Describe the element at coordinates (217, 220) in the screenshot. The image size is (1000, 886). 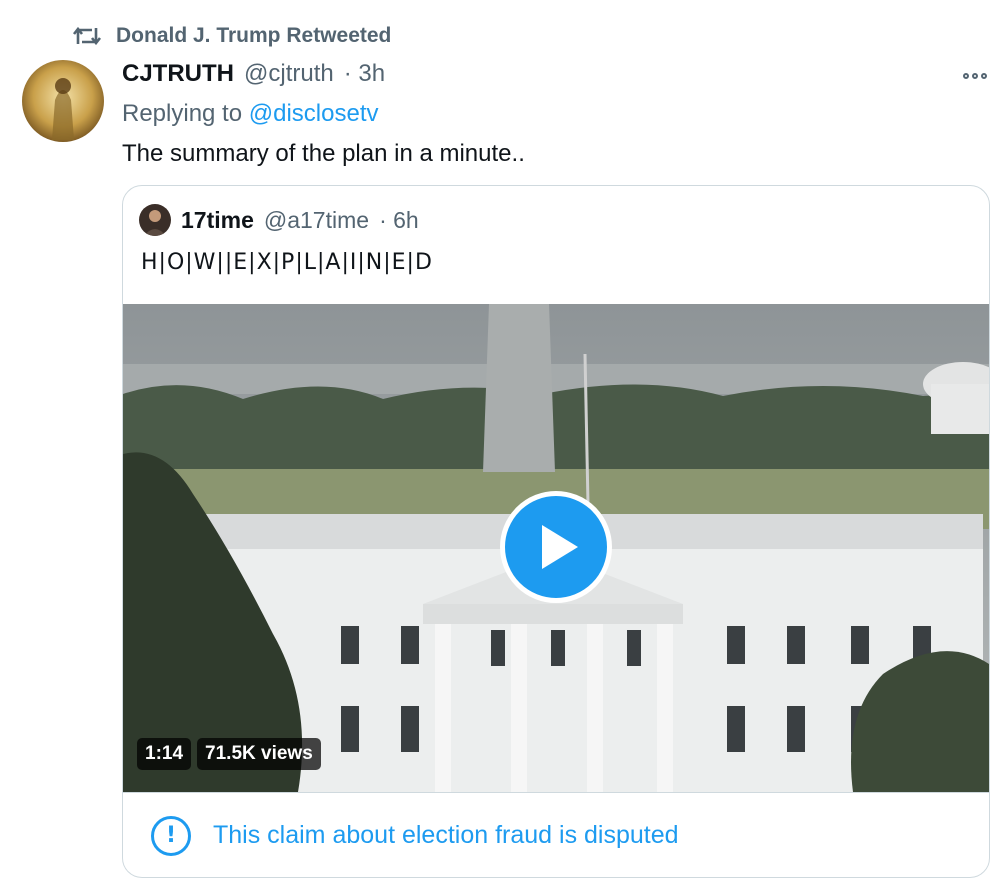
I see `quote-author-name: 17time` at that location.